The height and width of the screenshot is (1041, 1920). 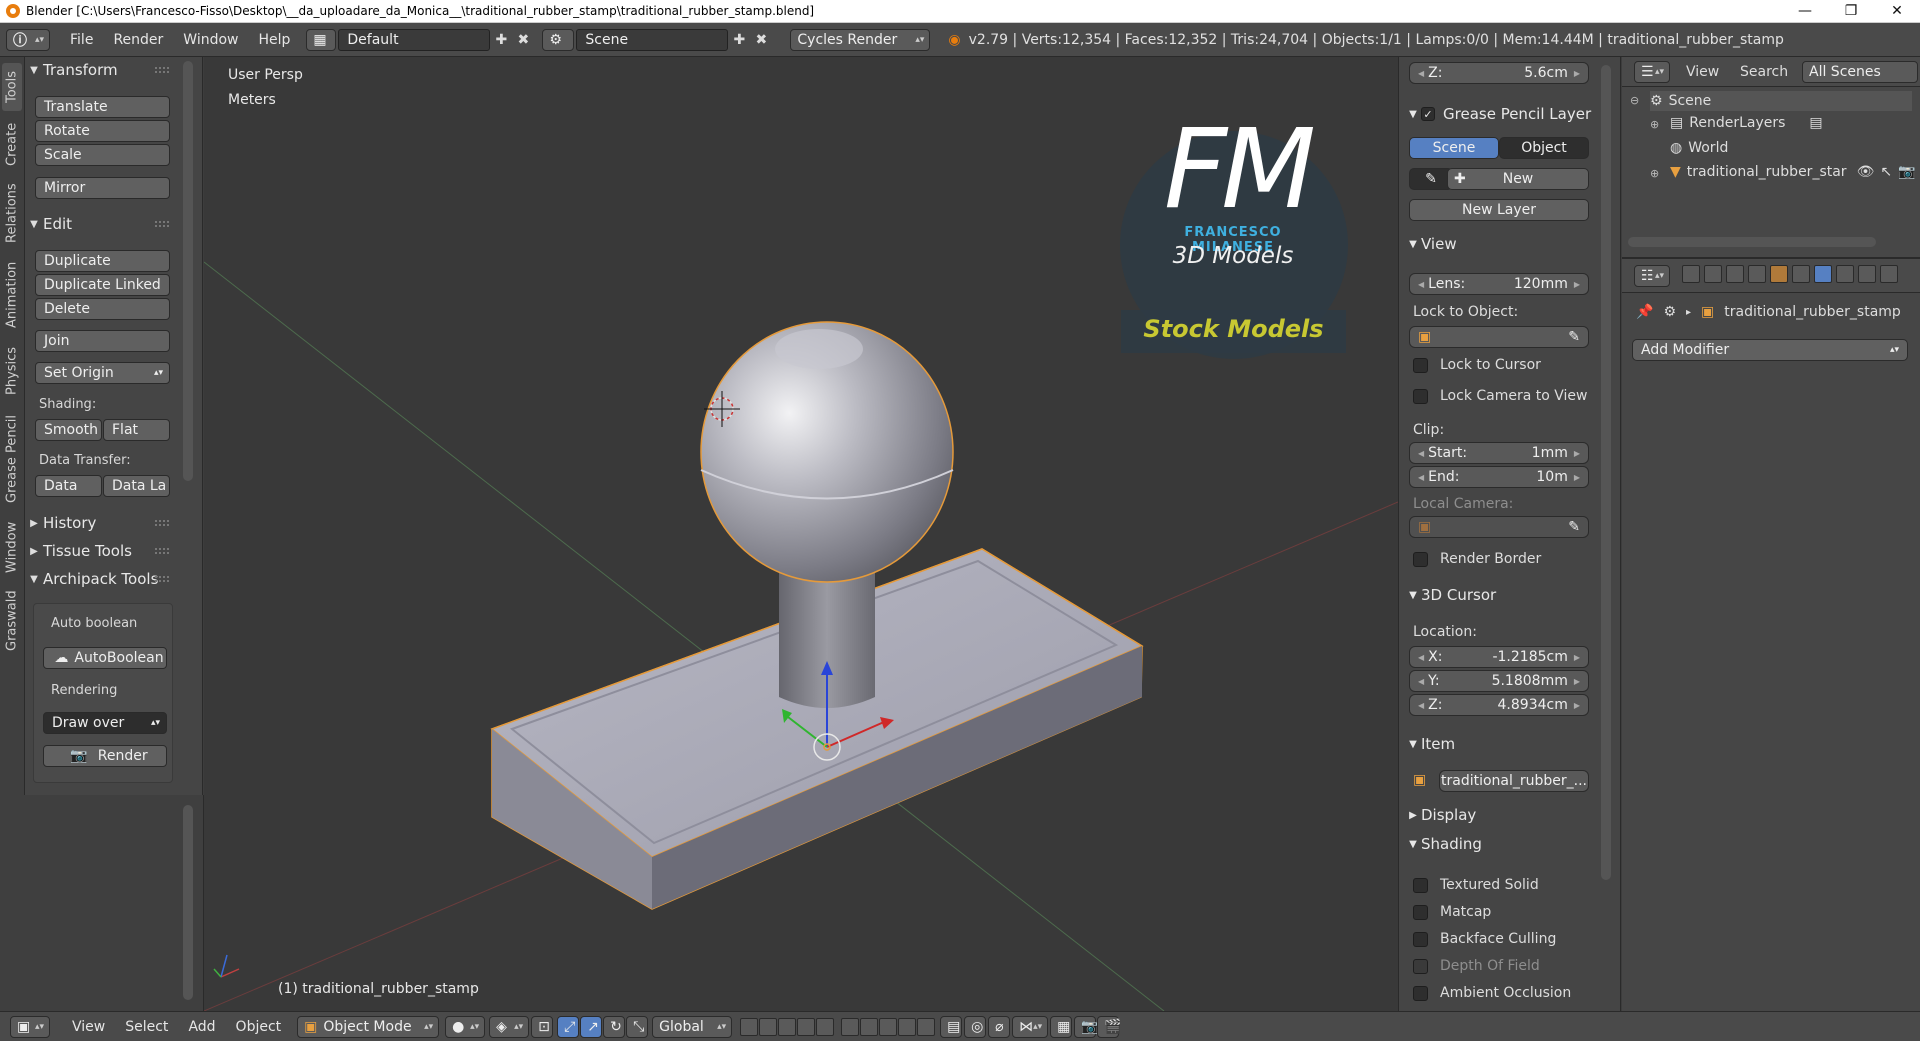 I want to click on transform-panel-header: ▼ Transform, so click(x=100, y=70).